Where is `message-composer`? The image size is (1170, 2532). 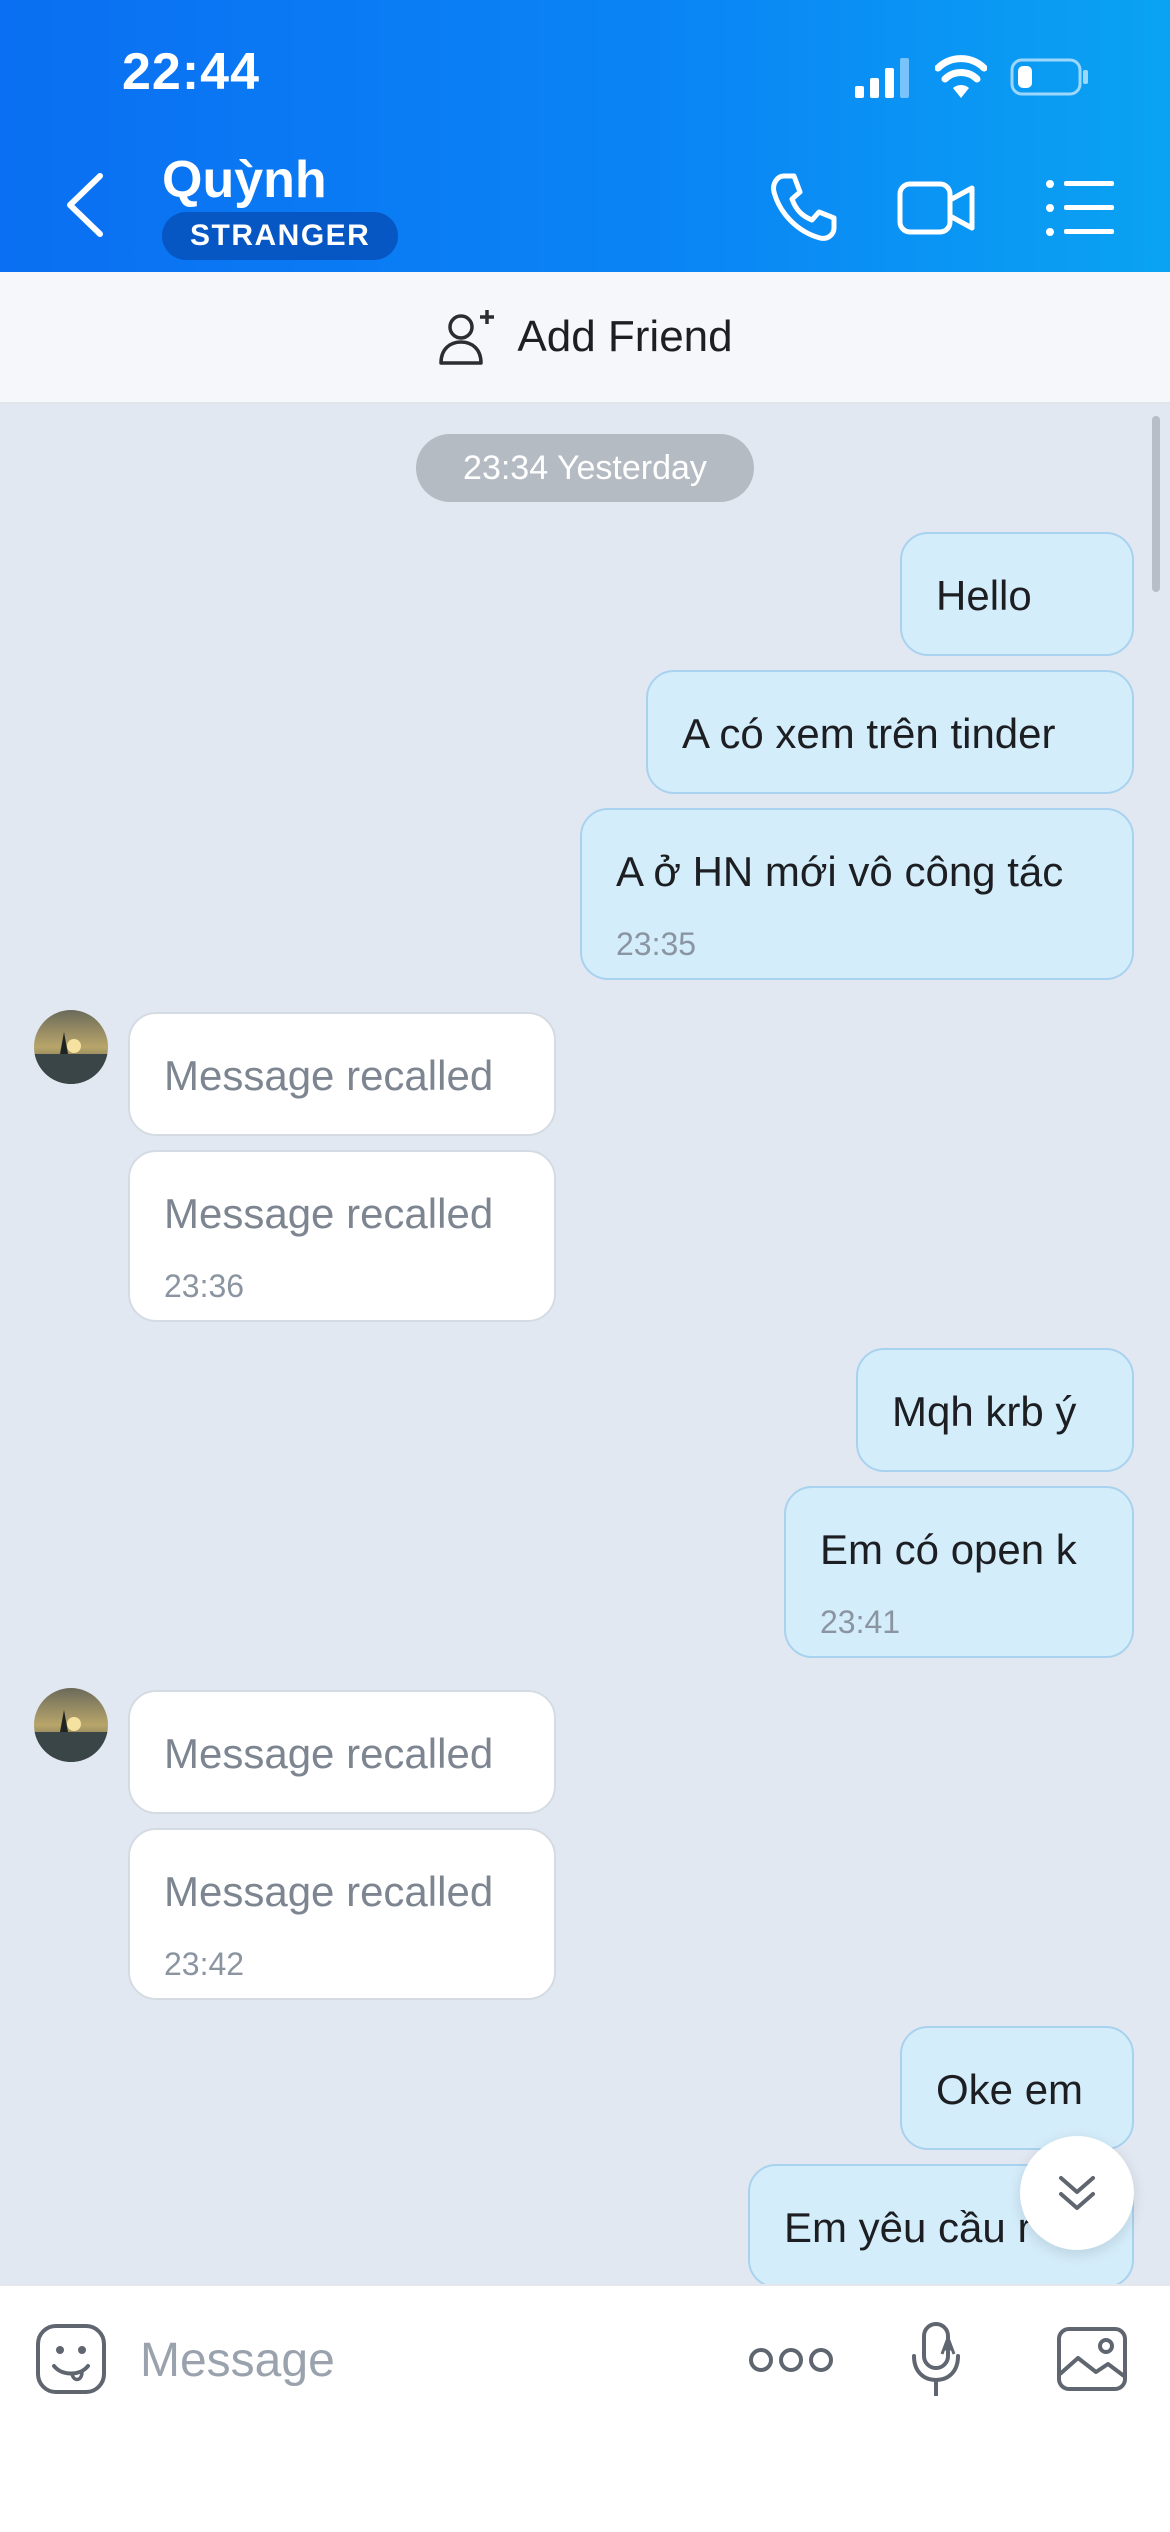
message-composer is located at coordinates (585, 2408).